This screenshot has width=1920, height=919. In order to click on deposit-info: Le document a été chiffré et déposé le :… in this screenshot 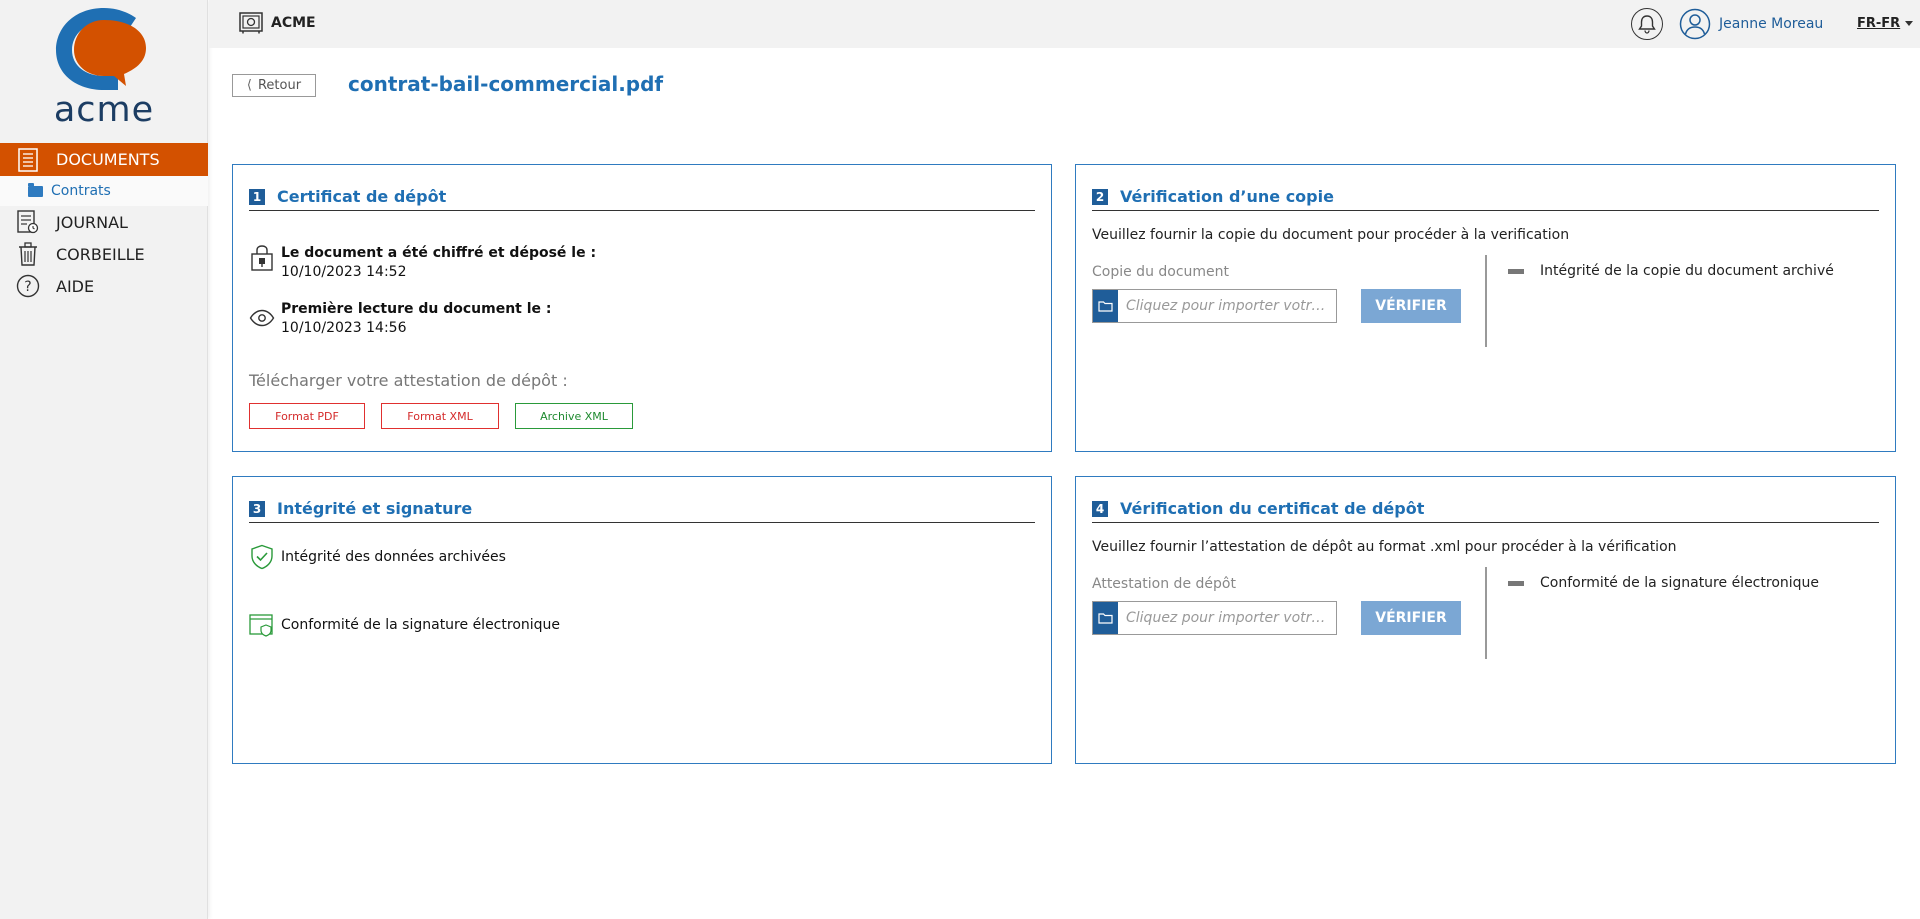, I will do `click(422, 262)`.